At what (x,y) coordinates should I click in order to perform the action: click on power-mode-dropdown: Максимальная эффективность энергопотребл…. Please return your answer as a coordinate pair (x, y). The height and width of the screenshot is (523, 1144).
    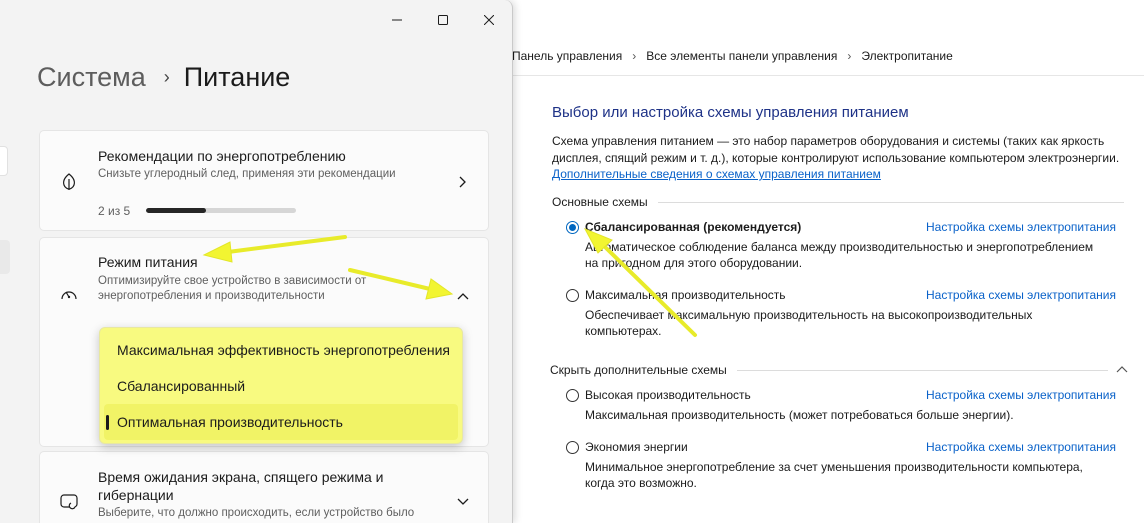
    Looking at the image, I should click on (281, 385).